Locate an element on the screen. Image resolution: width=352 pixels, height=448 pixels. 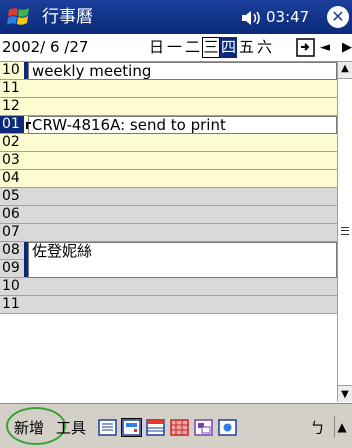
weekday-fri: 五 is located at coordinates (246, 47).